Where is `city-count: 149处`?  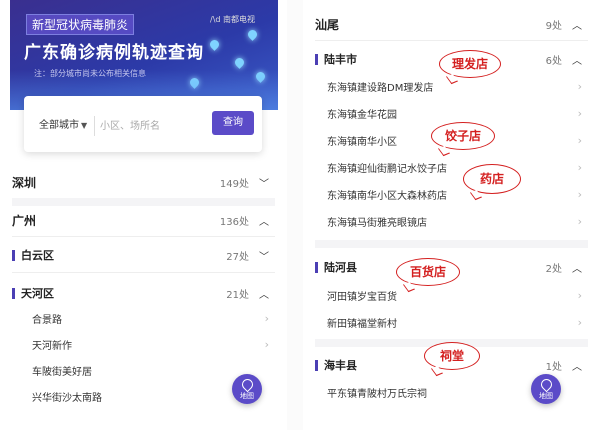 city-count: 149处 is located at coordinates (234, 184).